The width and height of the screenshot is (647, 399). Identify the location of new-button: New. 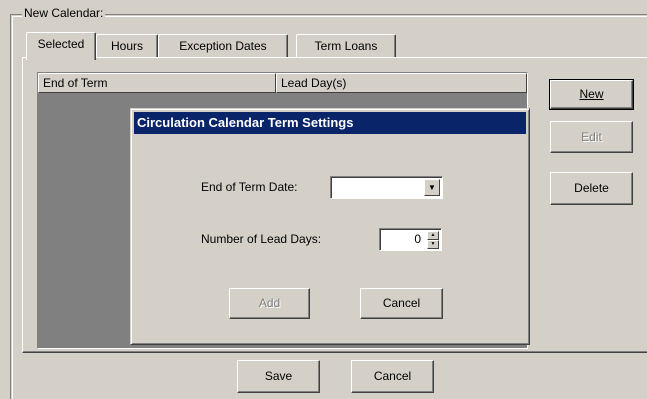
(591, 94).